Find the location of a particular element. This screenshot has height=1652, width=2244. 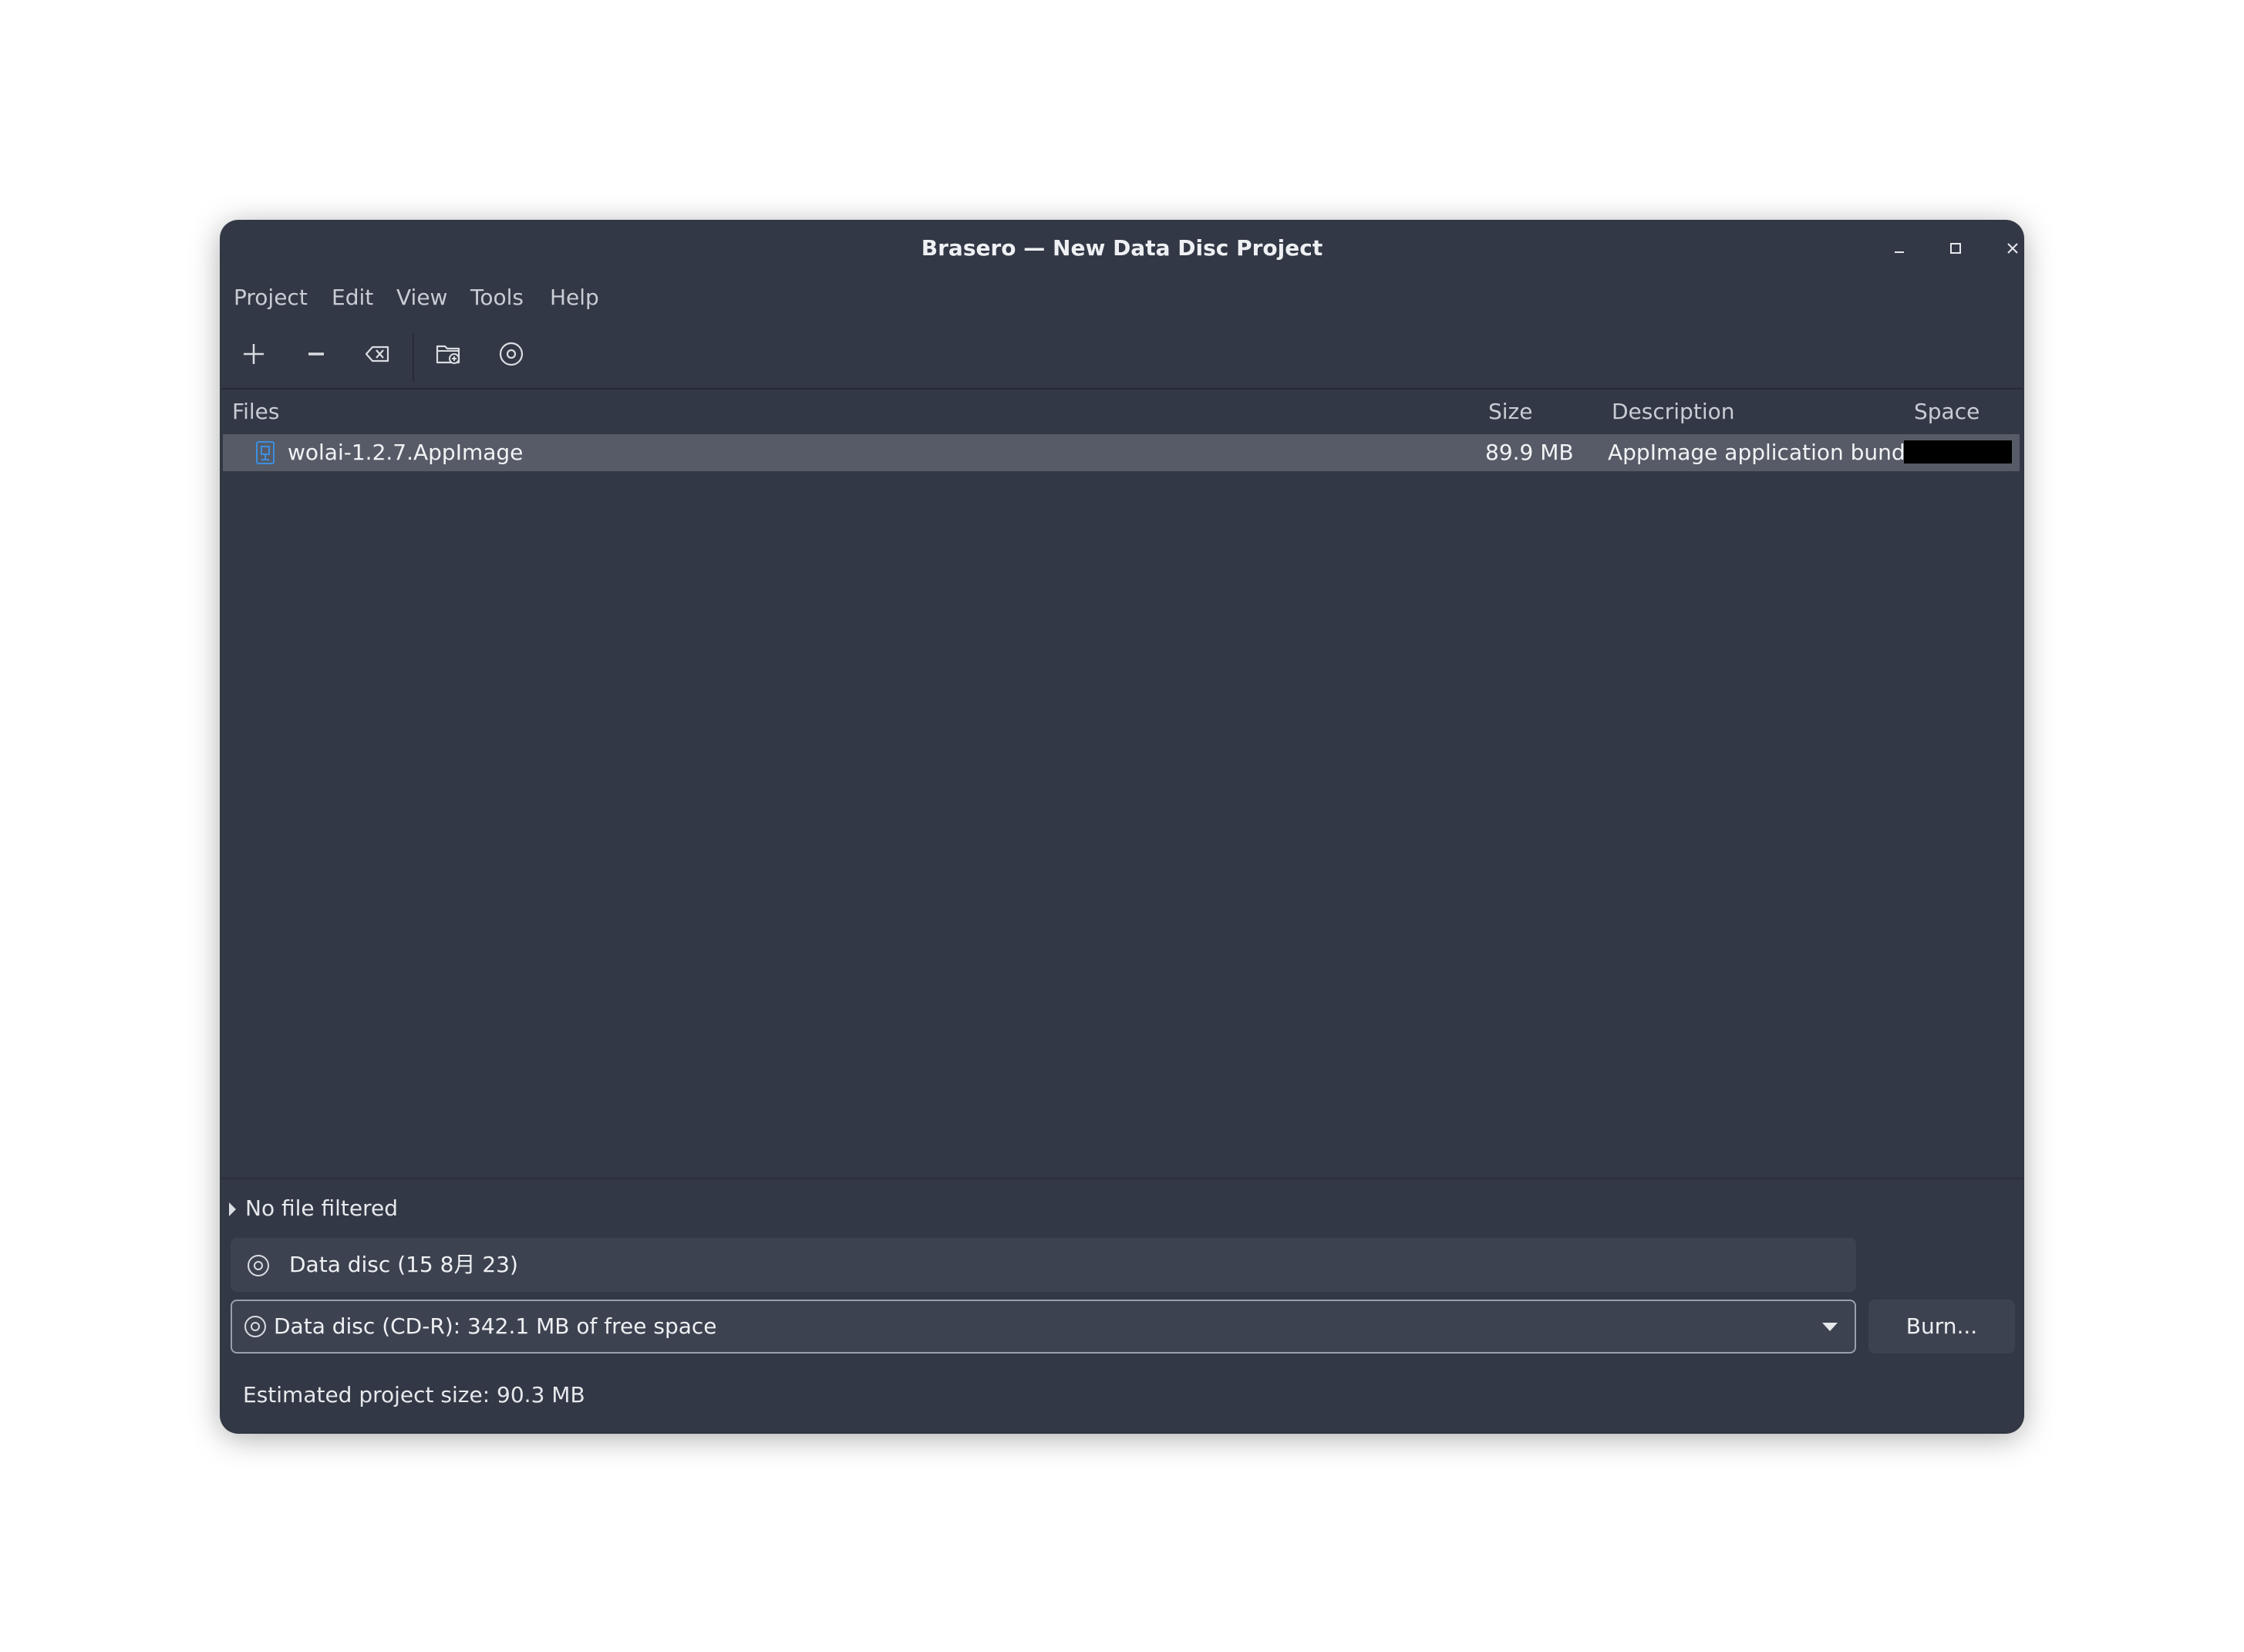

maximize-button is located at coordinates (1956, 249).